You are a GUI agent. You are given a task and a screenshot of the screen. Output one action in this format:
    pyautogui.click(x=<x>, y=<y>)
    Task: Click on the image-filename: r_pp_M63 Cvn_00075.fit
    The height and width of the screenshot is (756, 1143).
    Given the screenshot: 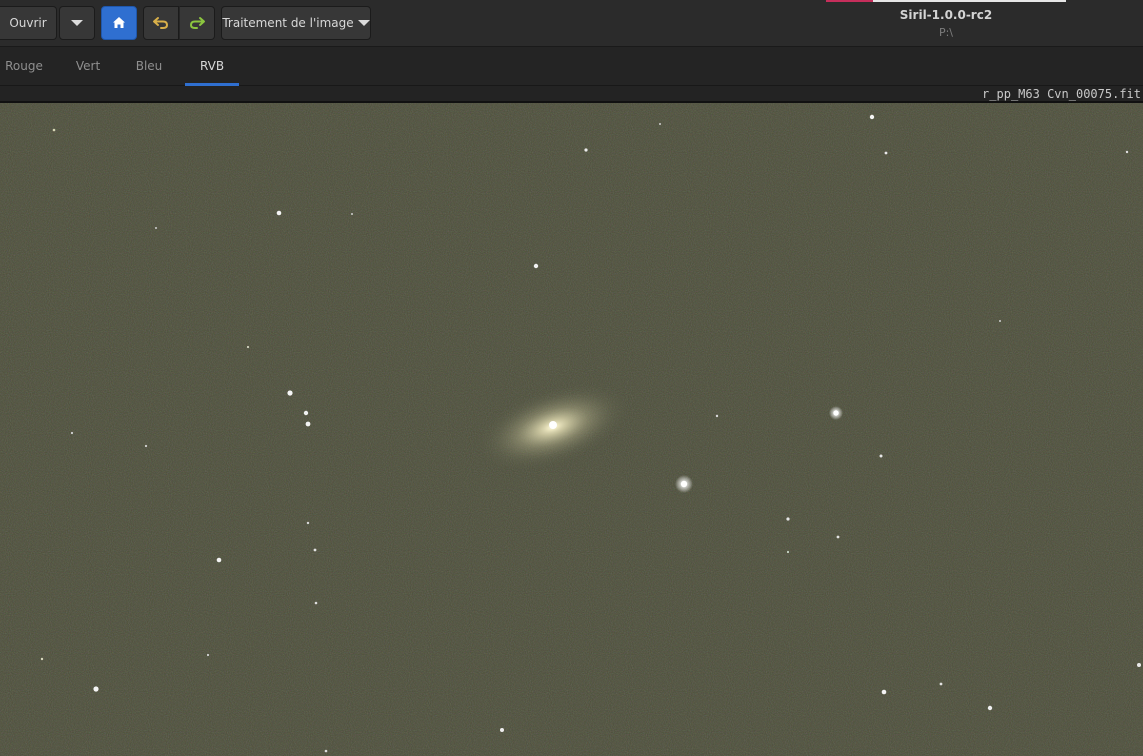 What is the action you would take?
    pyautogui.click(x=1061, y=94)
    